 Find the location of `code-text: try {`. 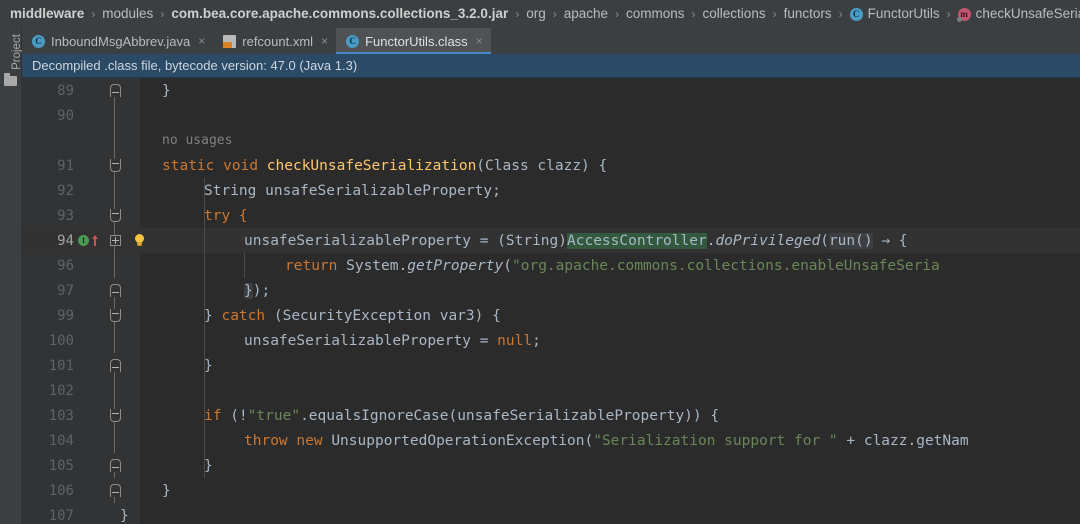

code-text: try { is located at coordinates (226, 215).